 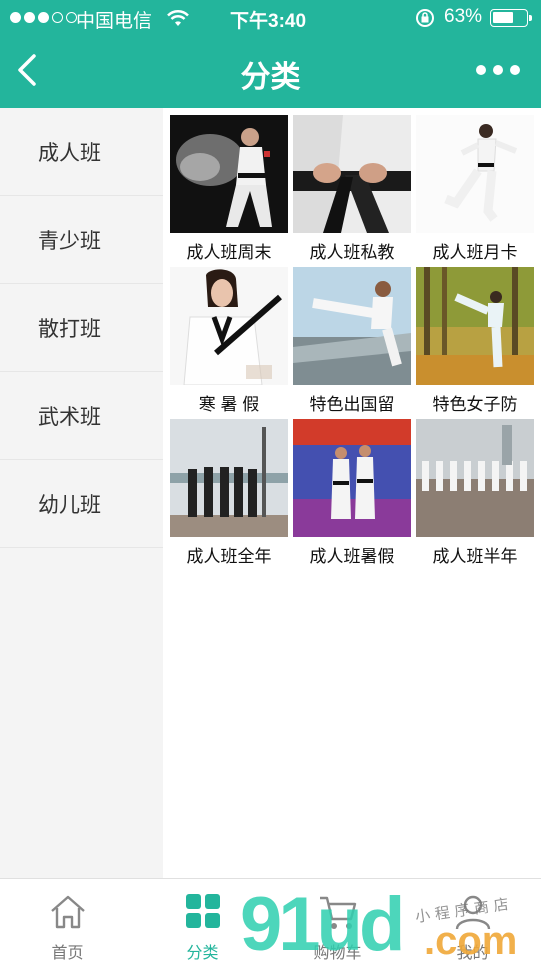 I want to click on sidebar-item-wushu: 武术班, so click(x=81, y=416).